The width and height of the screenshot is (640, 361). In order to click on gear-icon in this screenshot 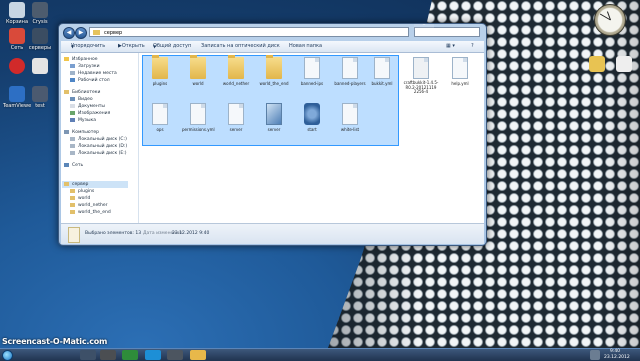, I will do `click(312, 114)`.